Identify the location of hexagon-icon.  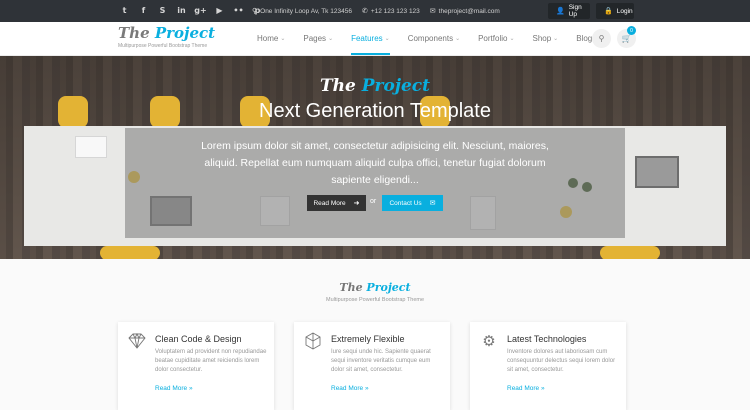
(313, 341).